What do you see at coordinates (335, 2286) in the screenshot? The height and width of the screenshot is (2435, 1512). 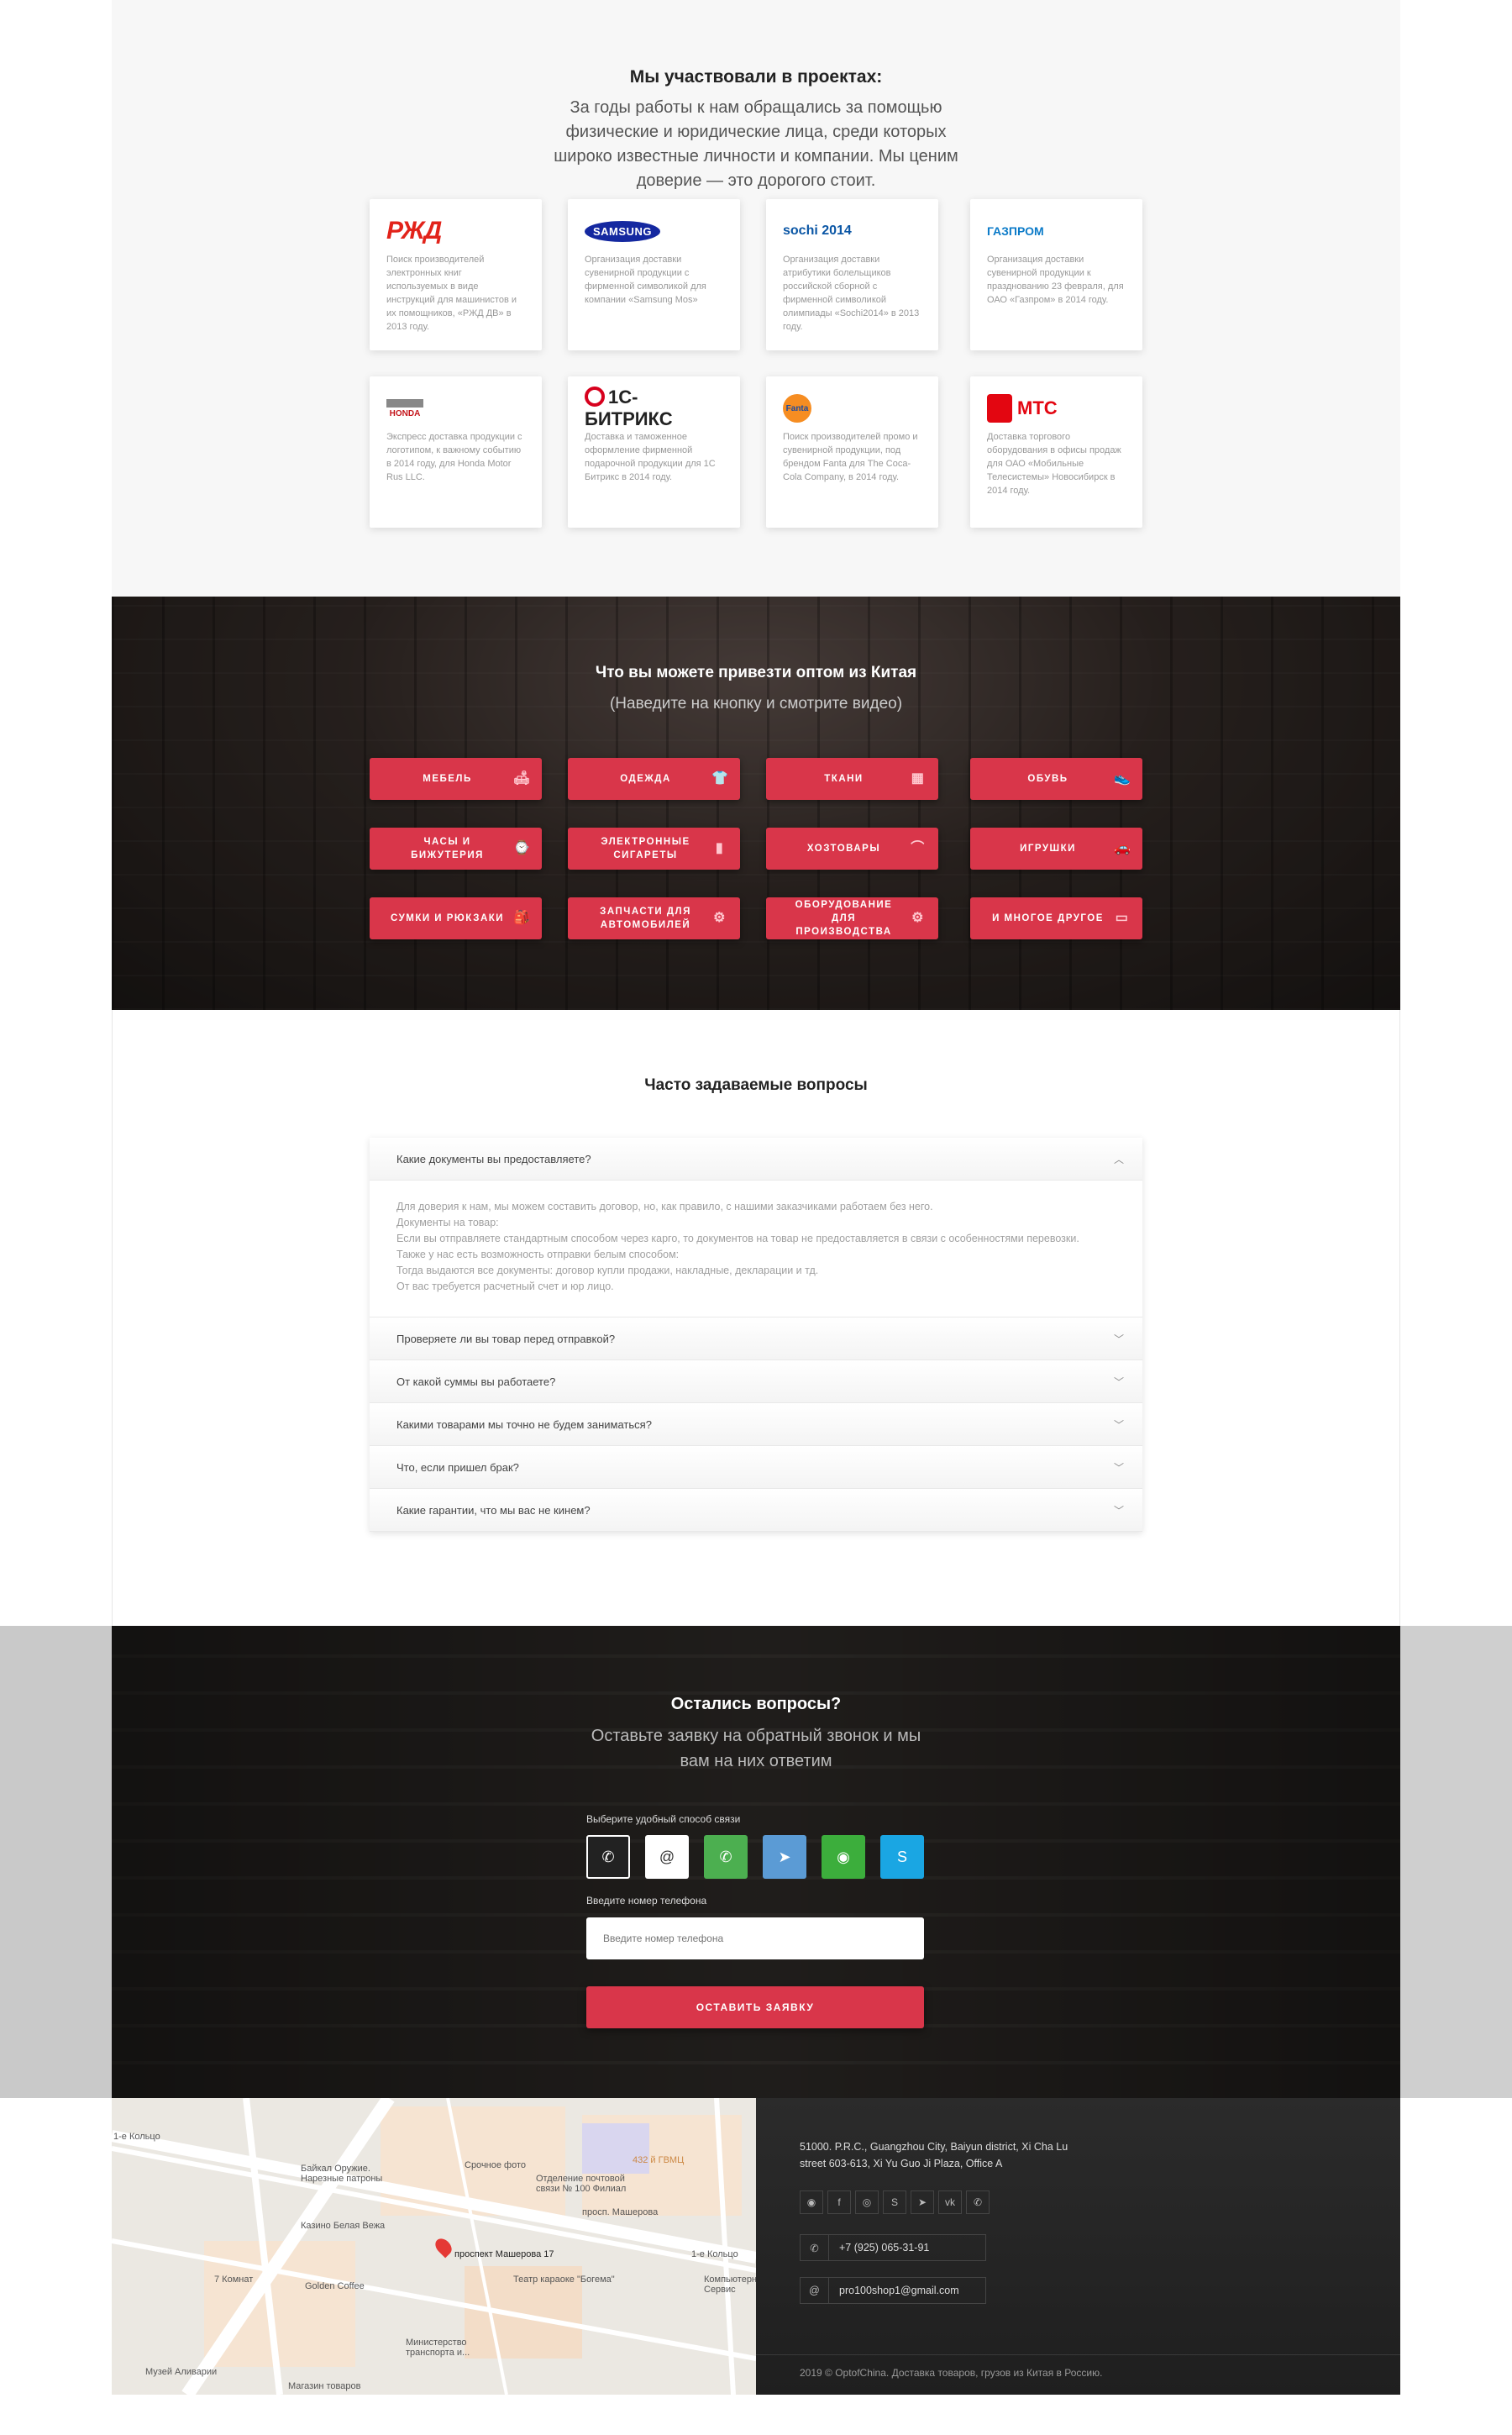 I see `map-label: Golden Coffee` at bounding box center [335, 2286].